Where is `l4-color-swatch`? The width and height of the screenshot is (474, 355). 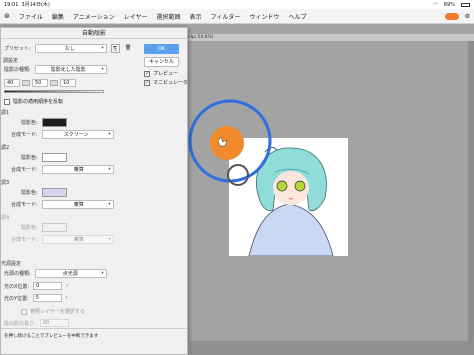 l4-color-swatch is located at coordinates (54, 227).